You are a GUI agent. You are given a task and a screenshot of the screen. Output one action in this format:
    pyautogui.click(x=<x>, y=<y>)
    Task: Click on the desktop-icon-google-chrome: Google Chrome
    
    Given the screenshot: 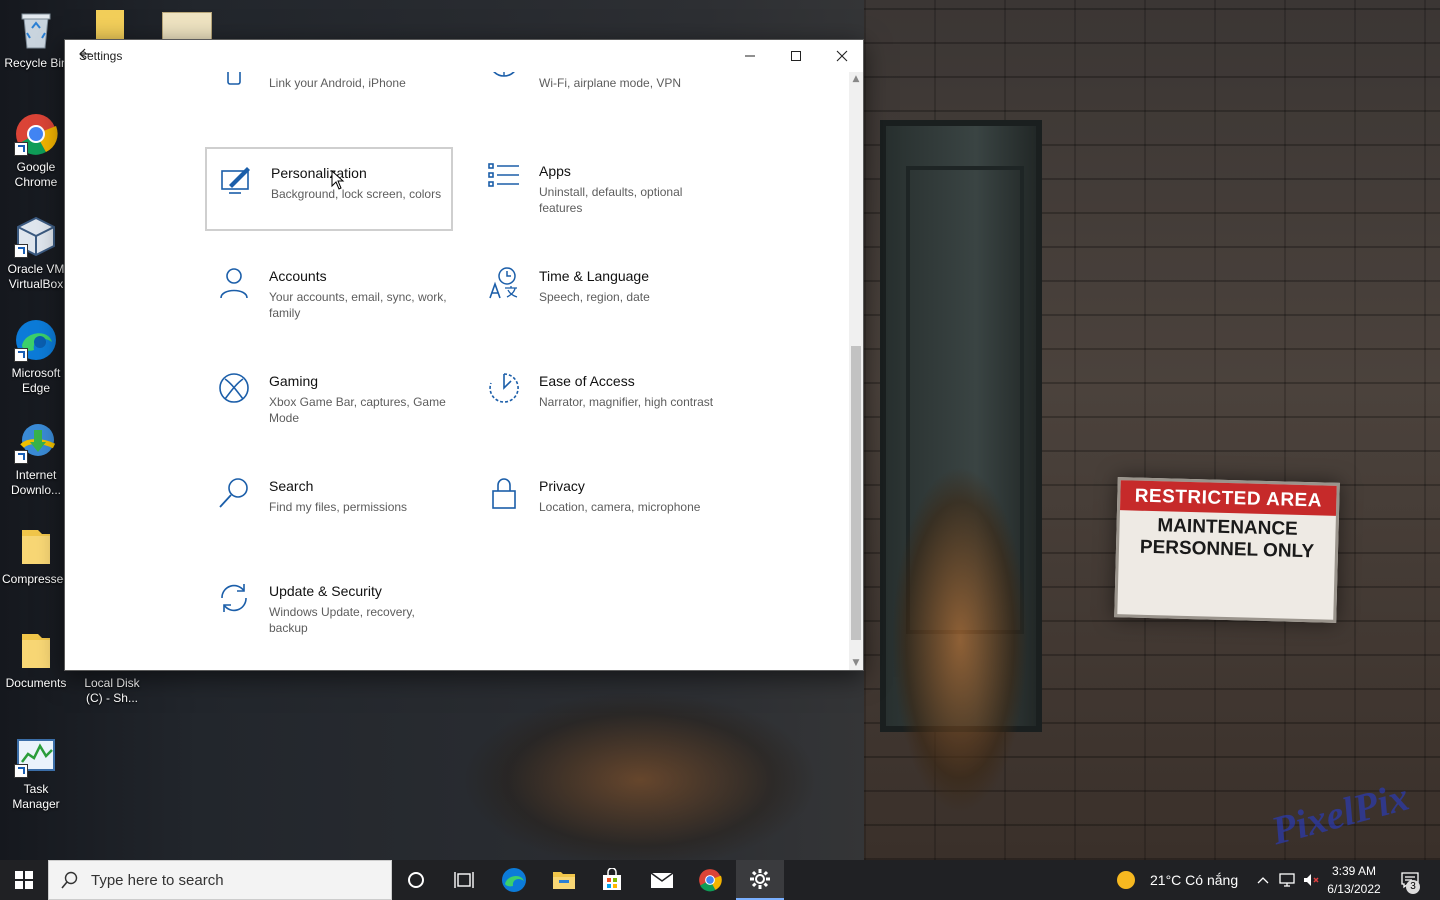 What is the action you would take?
    pyautogui.click(x=36, y=151)
    